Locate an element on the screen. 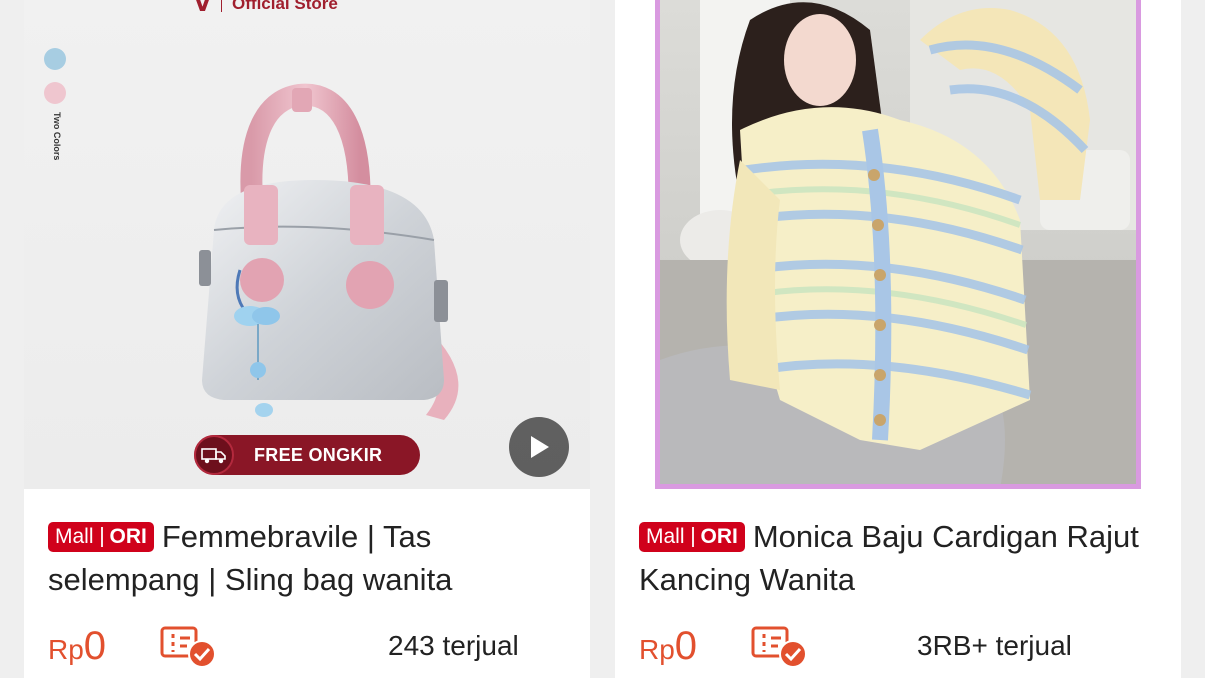 This screenshot has height=678, width=1205. color-swatches is located at coordinates (55, 76).